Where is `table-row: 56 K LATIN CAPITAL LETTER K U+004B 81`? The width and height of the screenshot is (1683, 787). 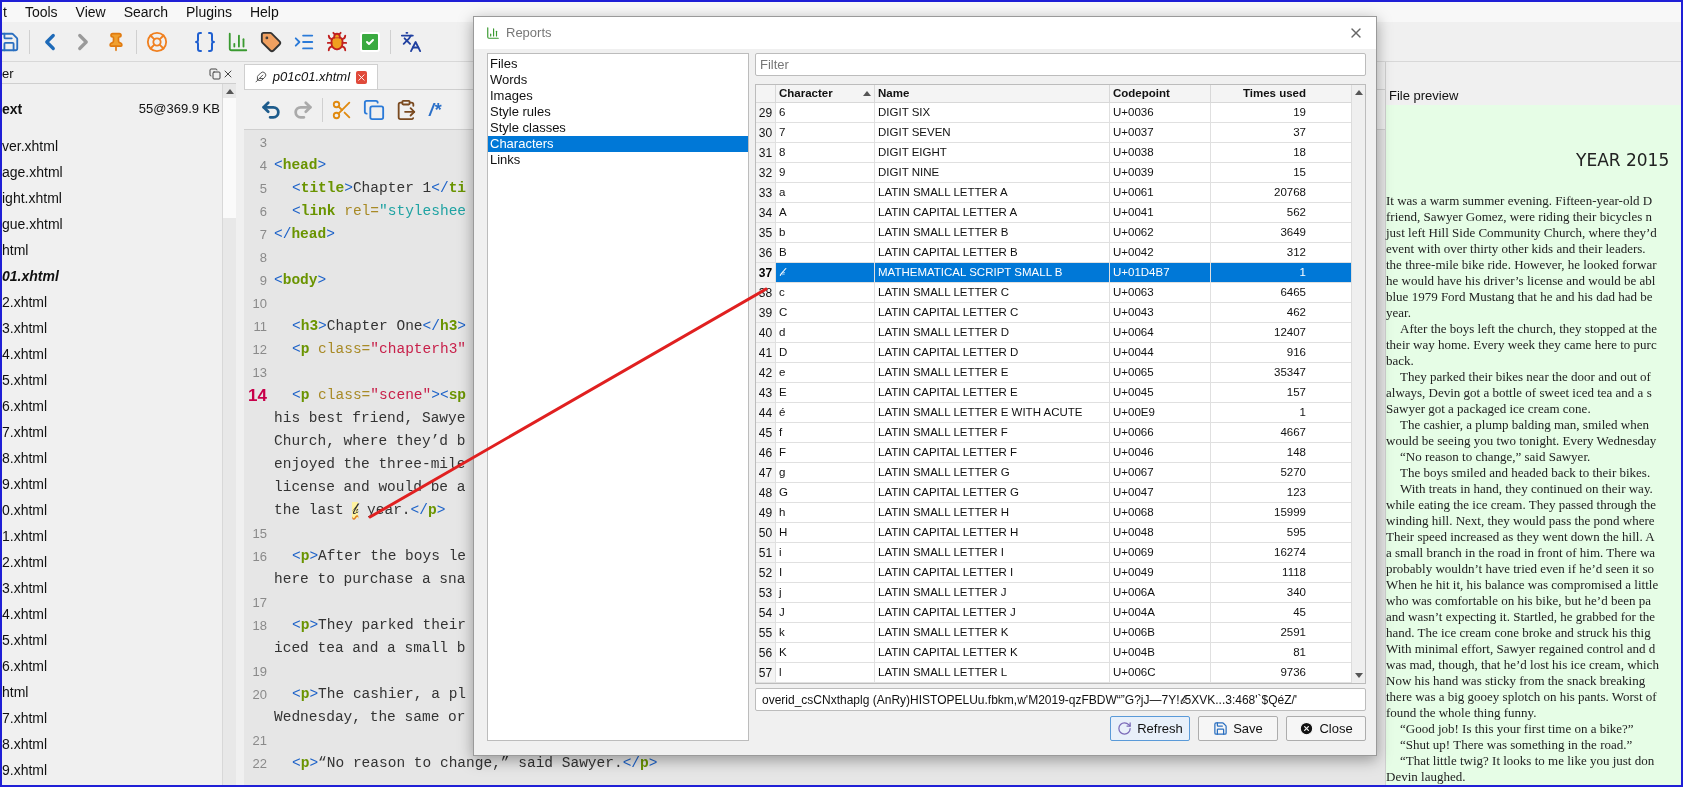
table-row: 56 K LATIN CAPITAL LETTER K U+004B 81 is located at coordinates (1053, 653).